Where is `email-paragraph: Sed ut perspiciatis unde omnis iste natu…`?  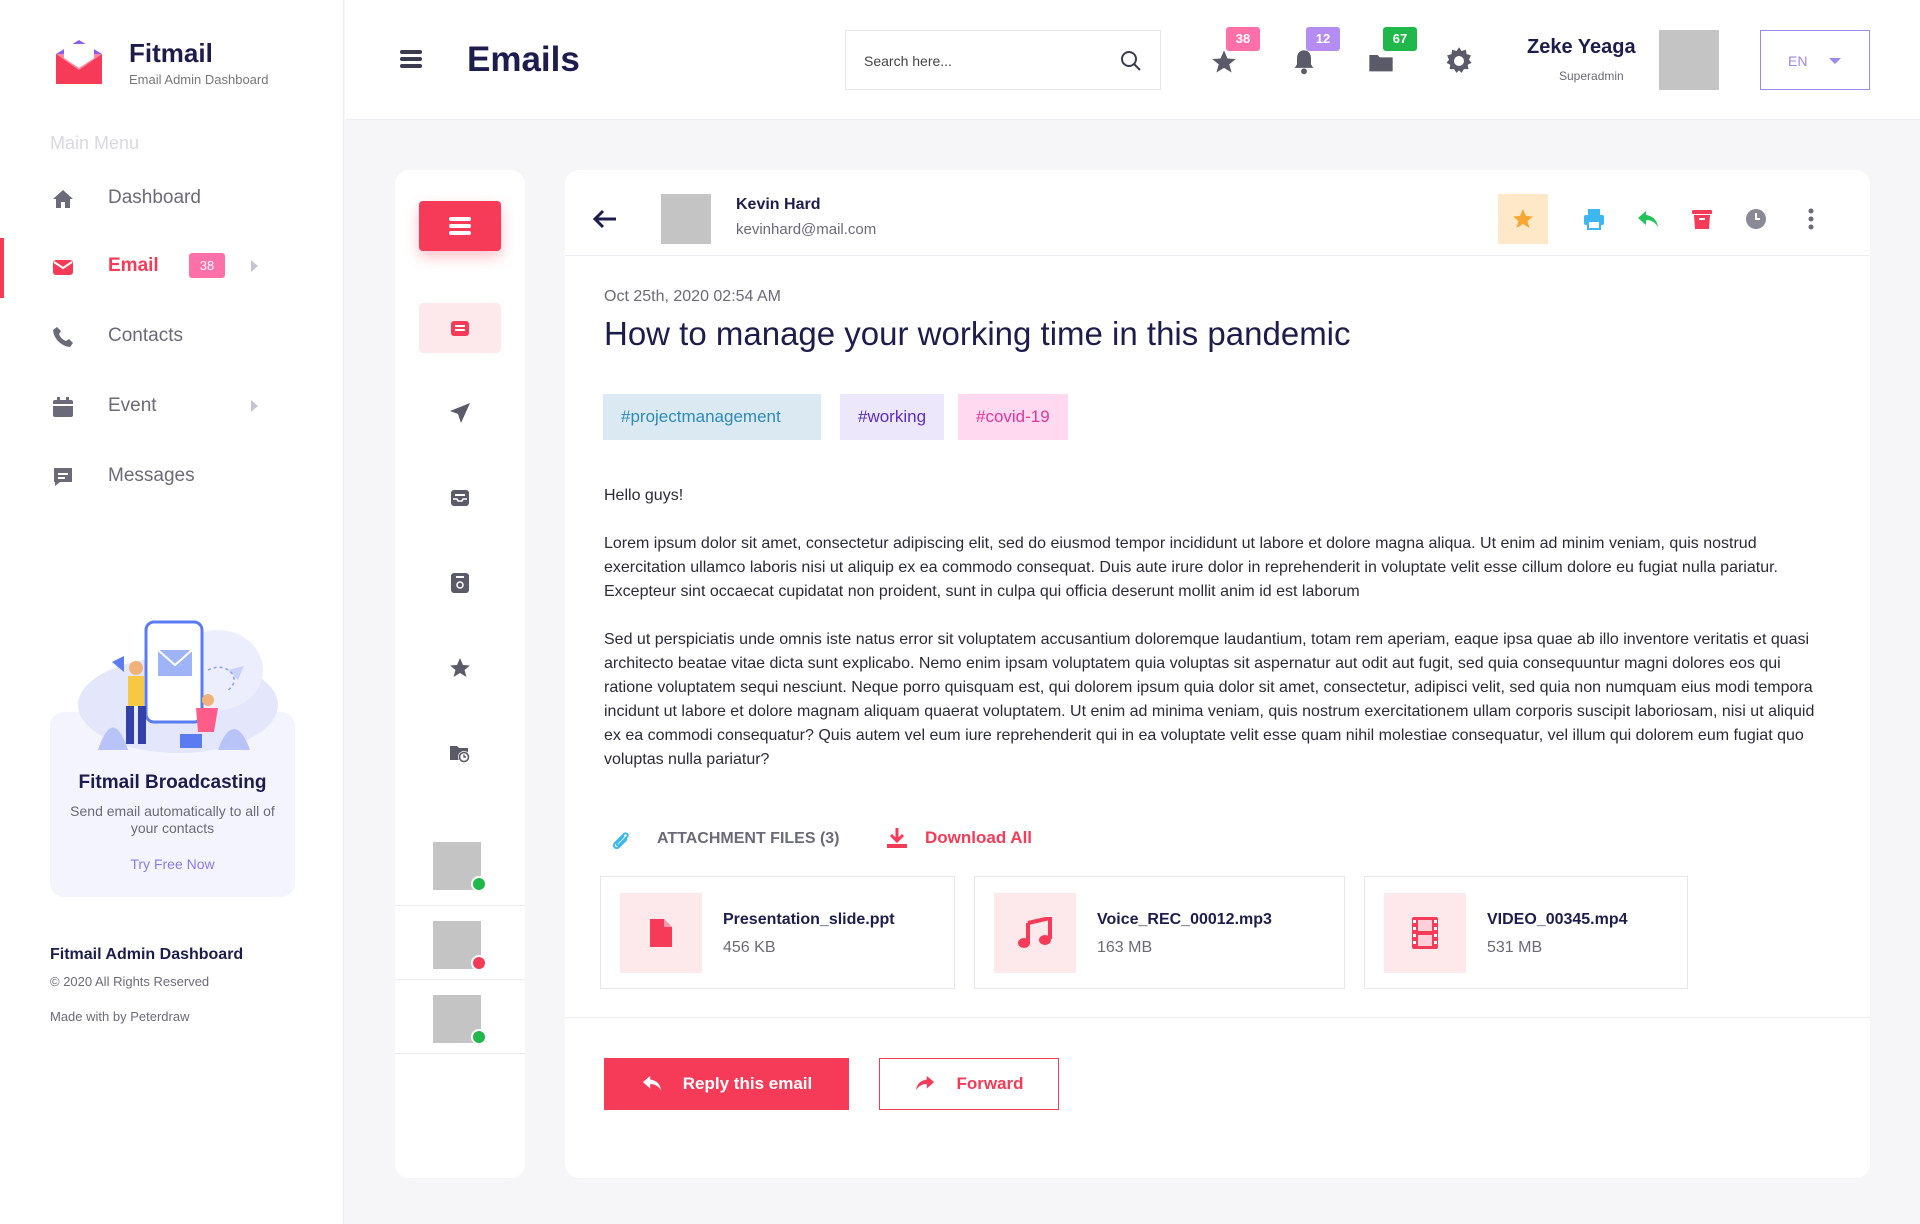 email-paragraph: Sed ut perspiciatis unde omnis iste natu… is located at coordinates (1209, 699).